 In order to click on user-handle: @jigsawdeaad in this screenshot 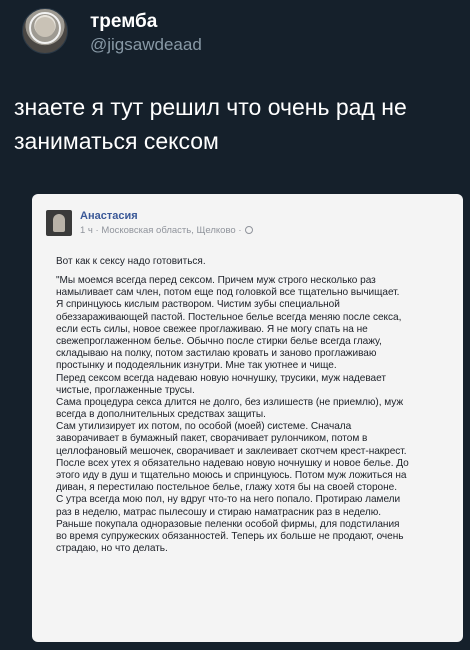, I will do `click(146, 45)`.